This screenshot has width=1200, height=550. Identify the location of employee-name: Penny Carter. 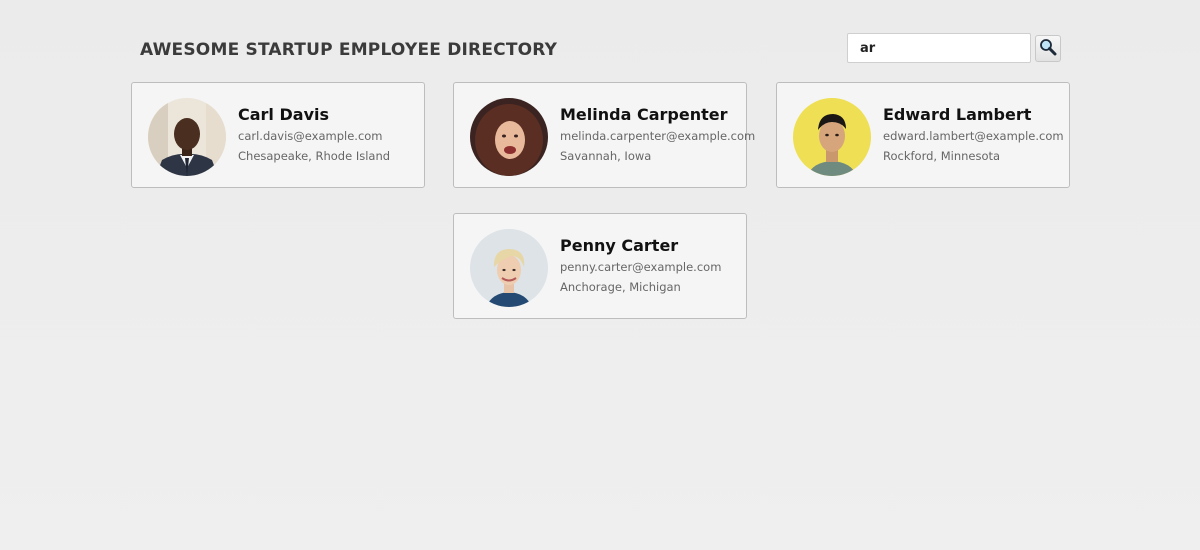
(619, 245).